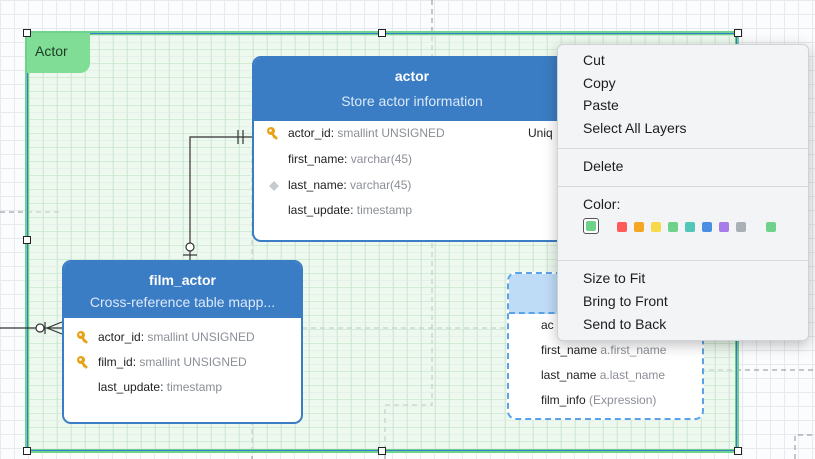 This screenshot has height=459, width=815. What do you see at coordinates (115, 362) in the screenshot?
I see `column-name: film_id` at bounding box center [115, 362].